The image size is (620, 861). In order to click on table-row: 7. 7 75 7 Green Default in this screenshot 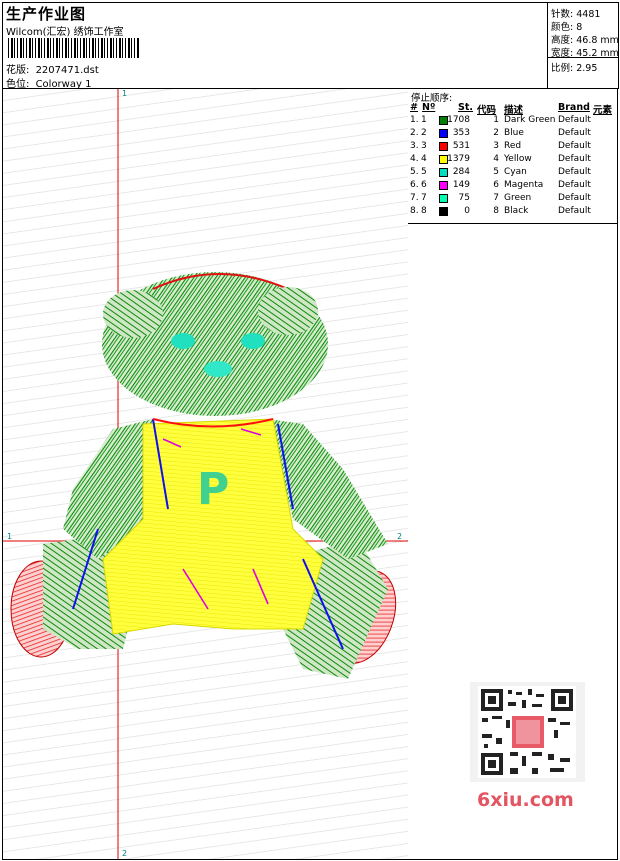, I will do `click(512, 199)`.